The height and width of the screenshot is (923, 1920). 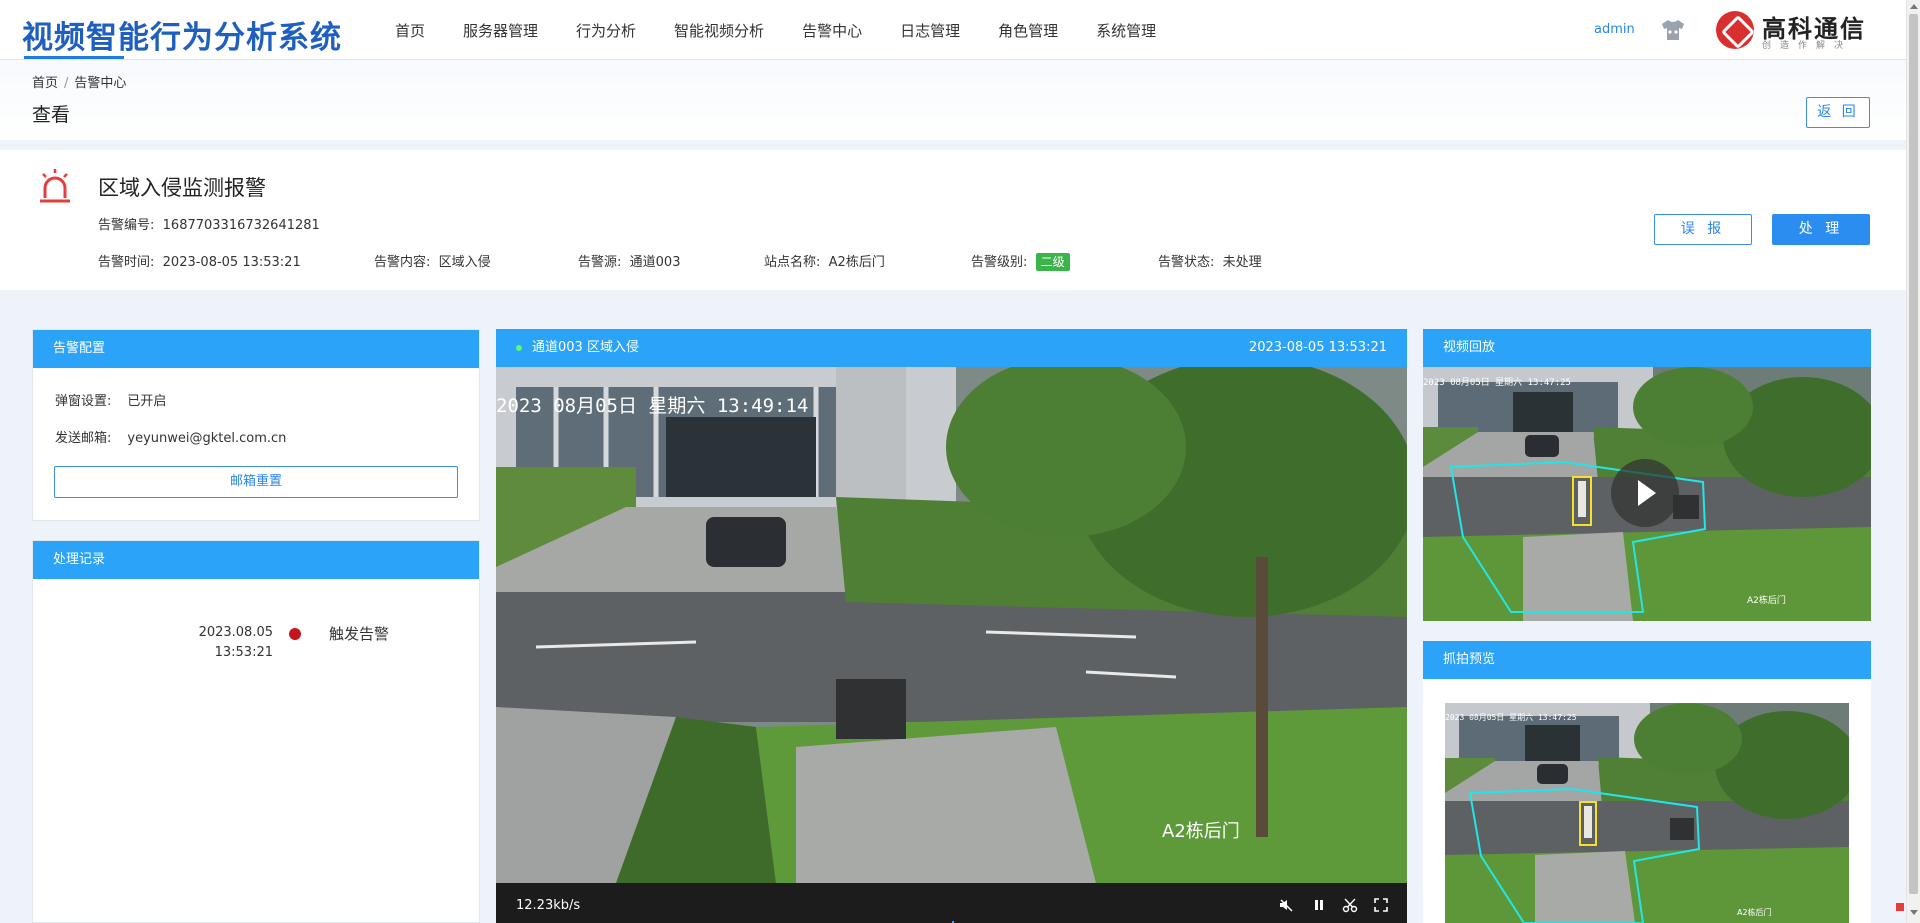 What do you see at coordinates (1186, 262) in the screenshot?
I see `alarm-status-label: 告警状态:` at bounding box center [1186, 262].